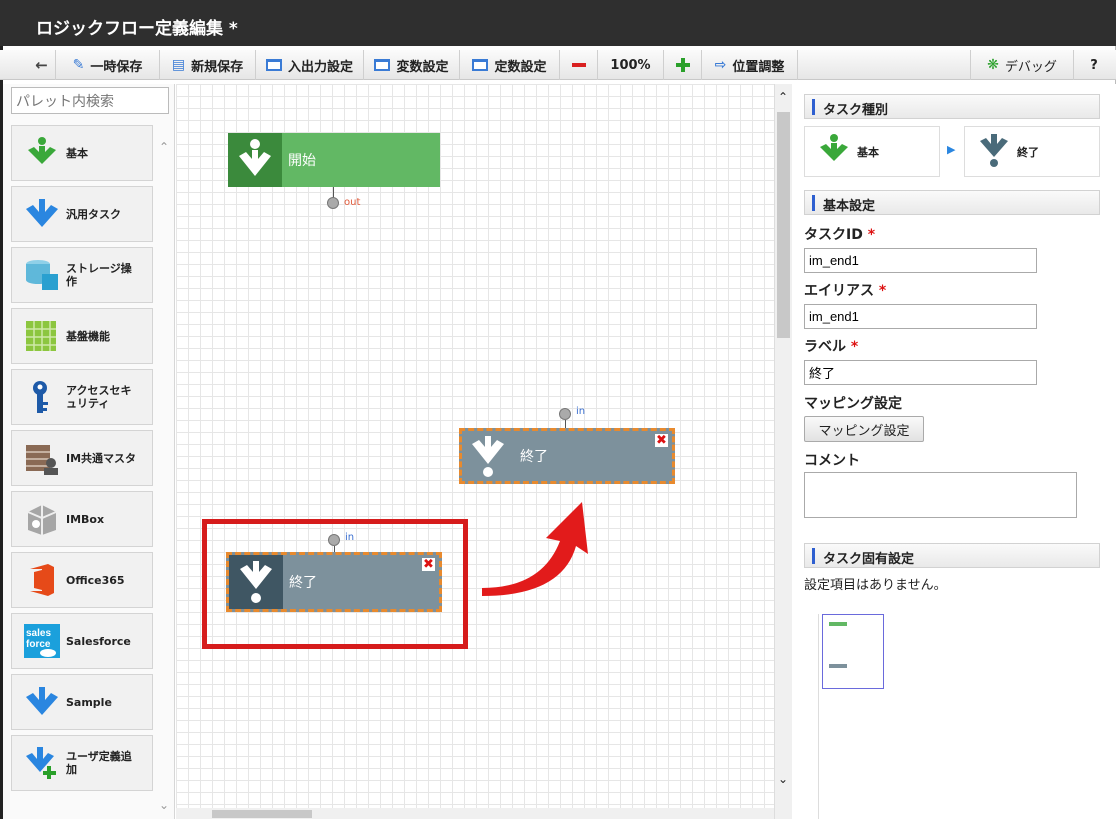 Image resolution: width=1116 pixels, height=819 pixels. I want to click on office-icon, so click(42, 580).